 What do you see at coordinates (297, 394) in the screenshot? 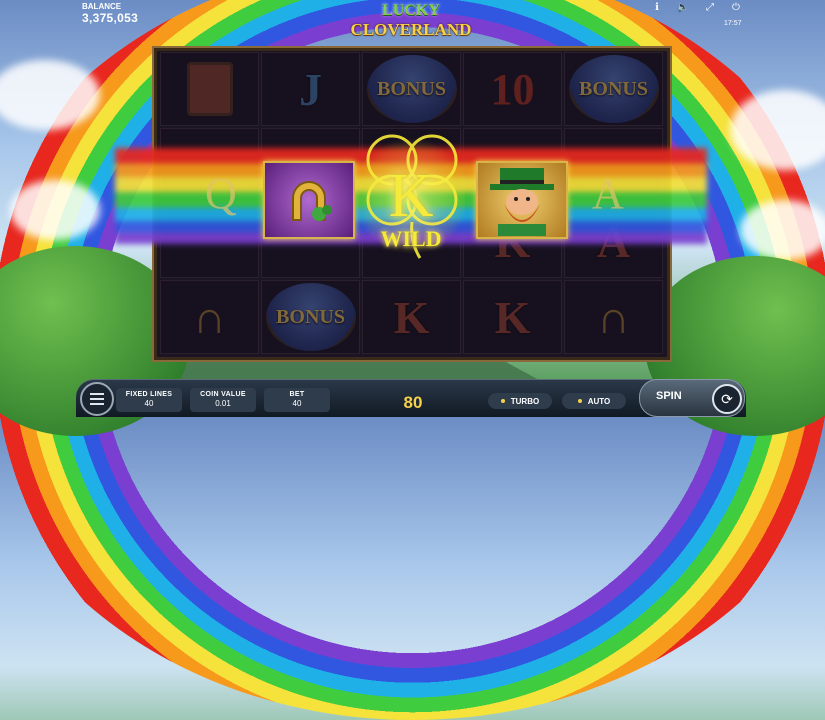
I see `bet-label: BET` at bounding box center [297, 394].